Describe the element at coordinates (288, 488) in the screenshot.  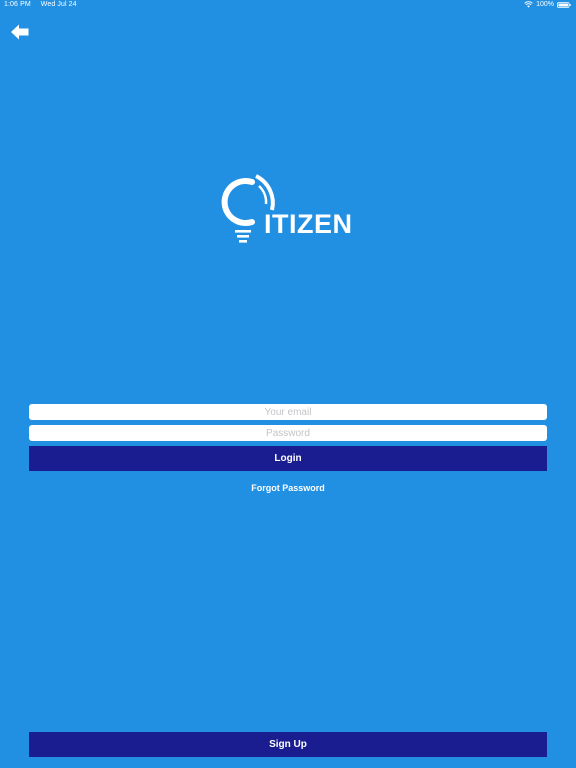
I see `forgot-password-link: Forgot Password` at that location.